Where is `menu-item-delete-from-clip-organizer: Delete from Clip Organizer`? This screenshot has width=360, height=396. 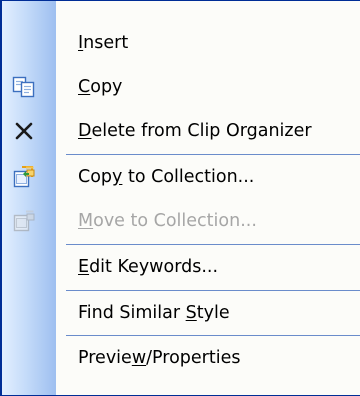
menu-item-delete-from-clip-organizer: Delete from Clip Organizer is located at coordinates (181, 131).